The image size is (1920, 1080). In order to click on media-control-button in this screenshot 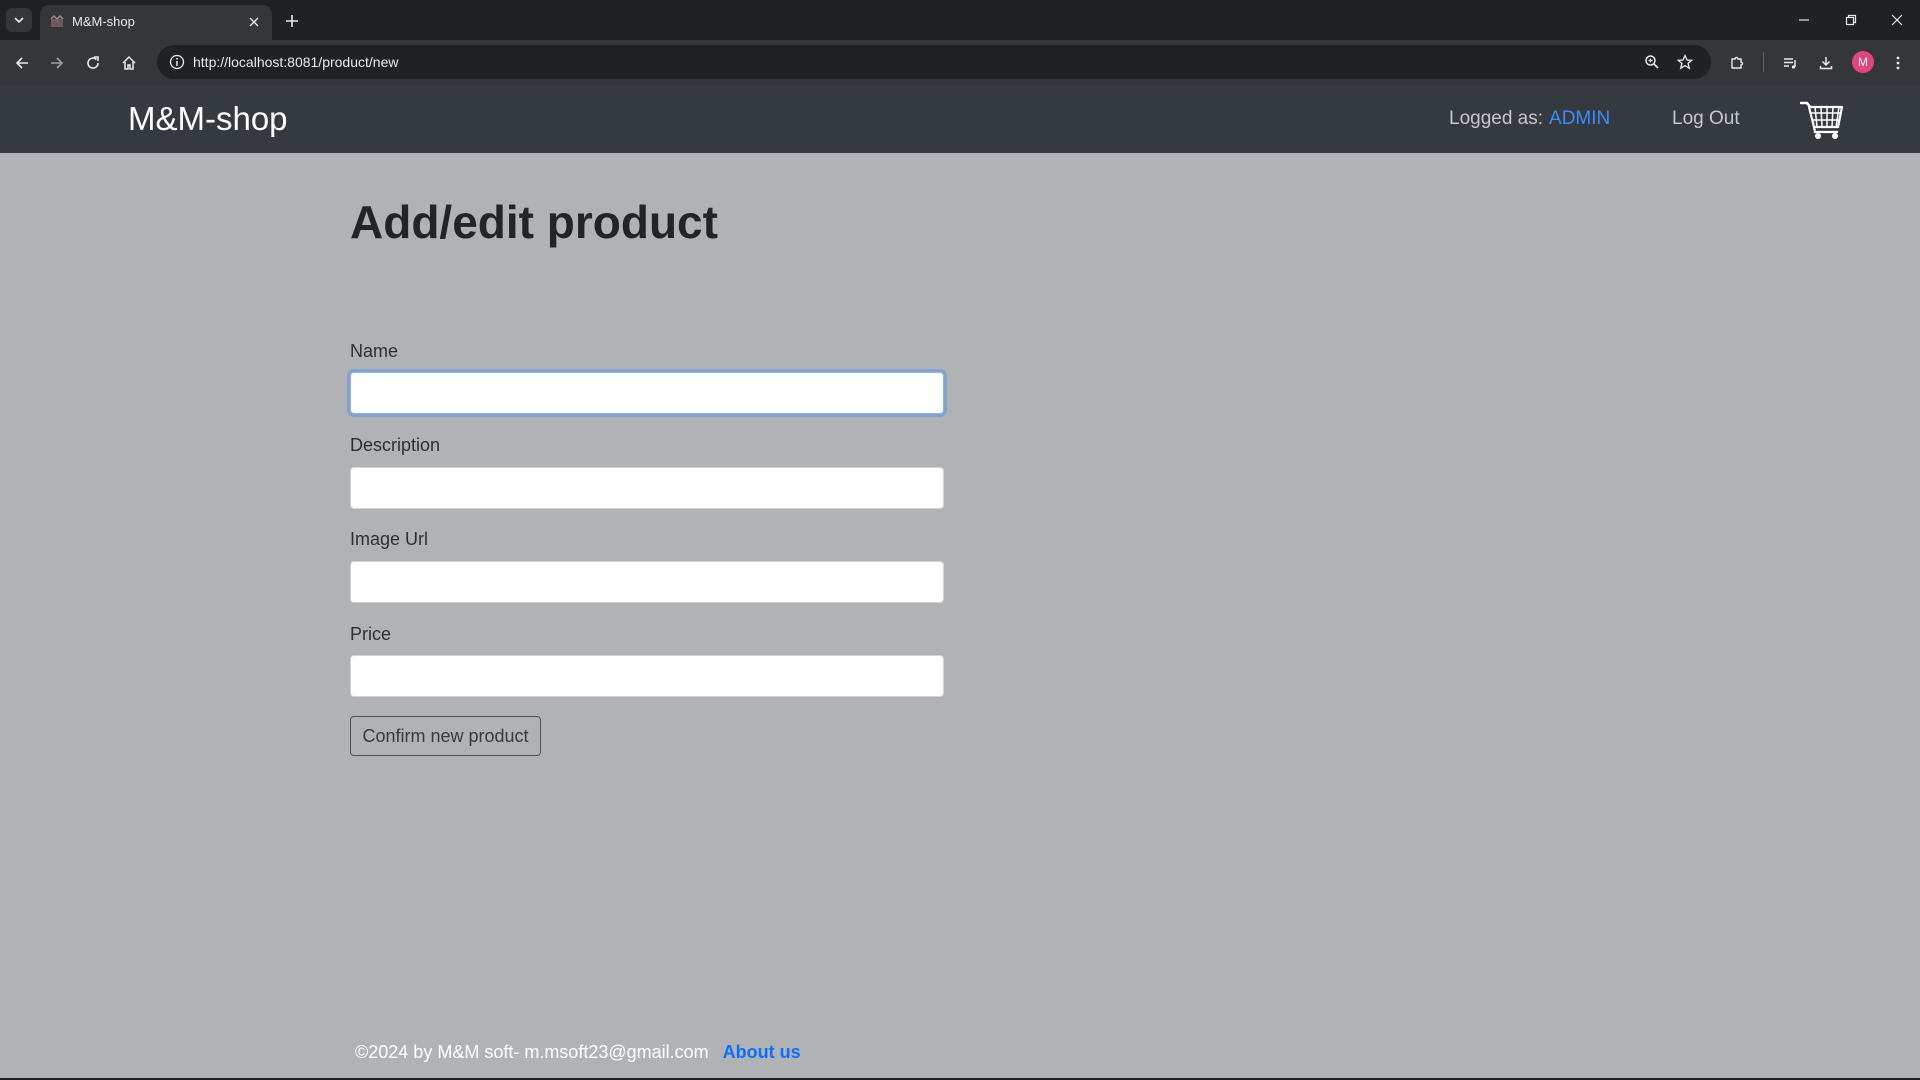, I will do `click(1790, 63)`.